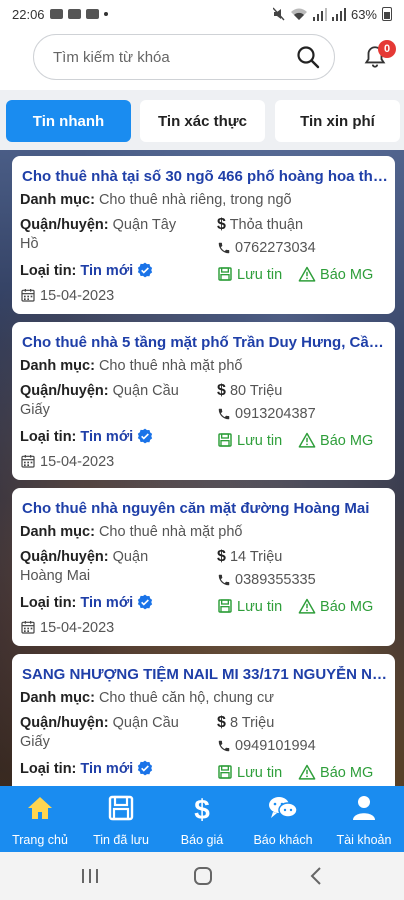 The width and height of the screenshot is (404, 900). Describe the element at coordinates (275, 248) in the screenshot. I see `phone-value: 0762273034` at that location.